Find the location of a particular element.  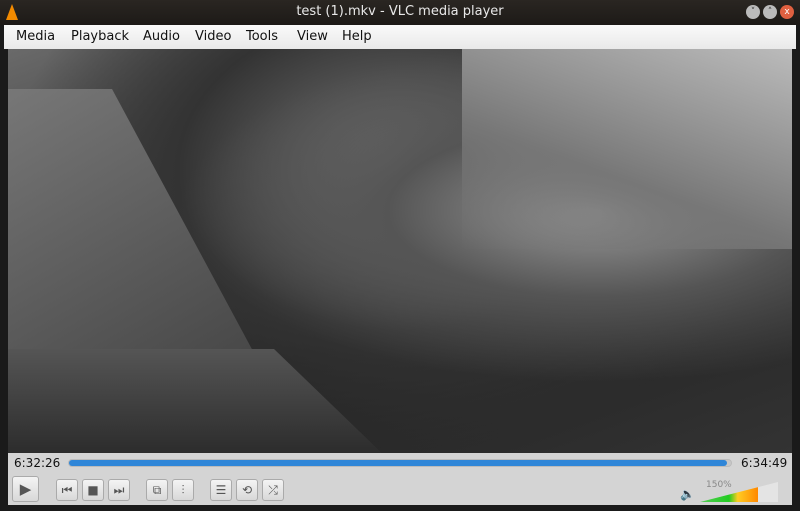

menu-help: Help is located at coordinates (357, 36).